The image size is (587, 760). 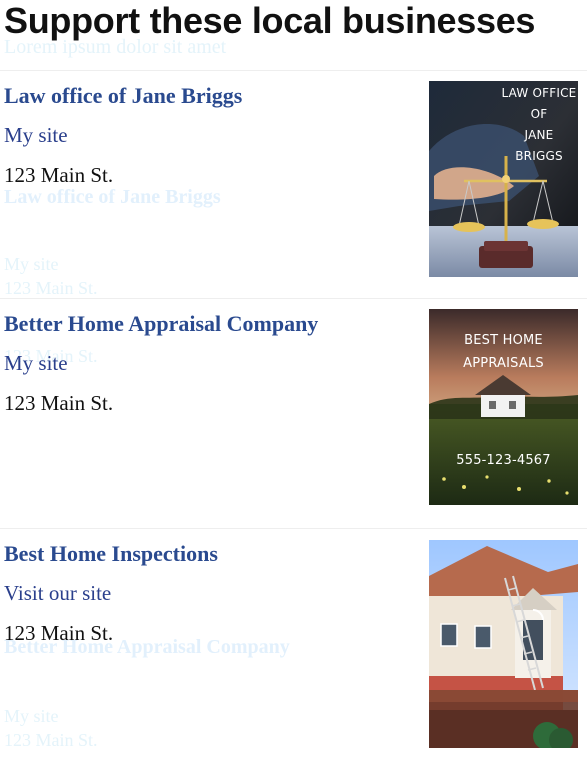 What do you see at coordinates (503, 179) in the screenshot?
I see `law-office-image: LAW OFFICE OF JANE BRIGGS` at bounding box center [503, 179].